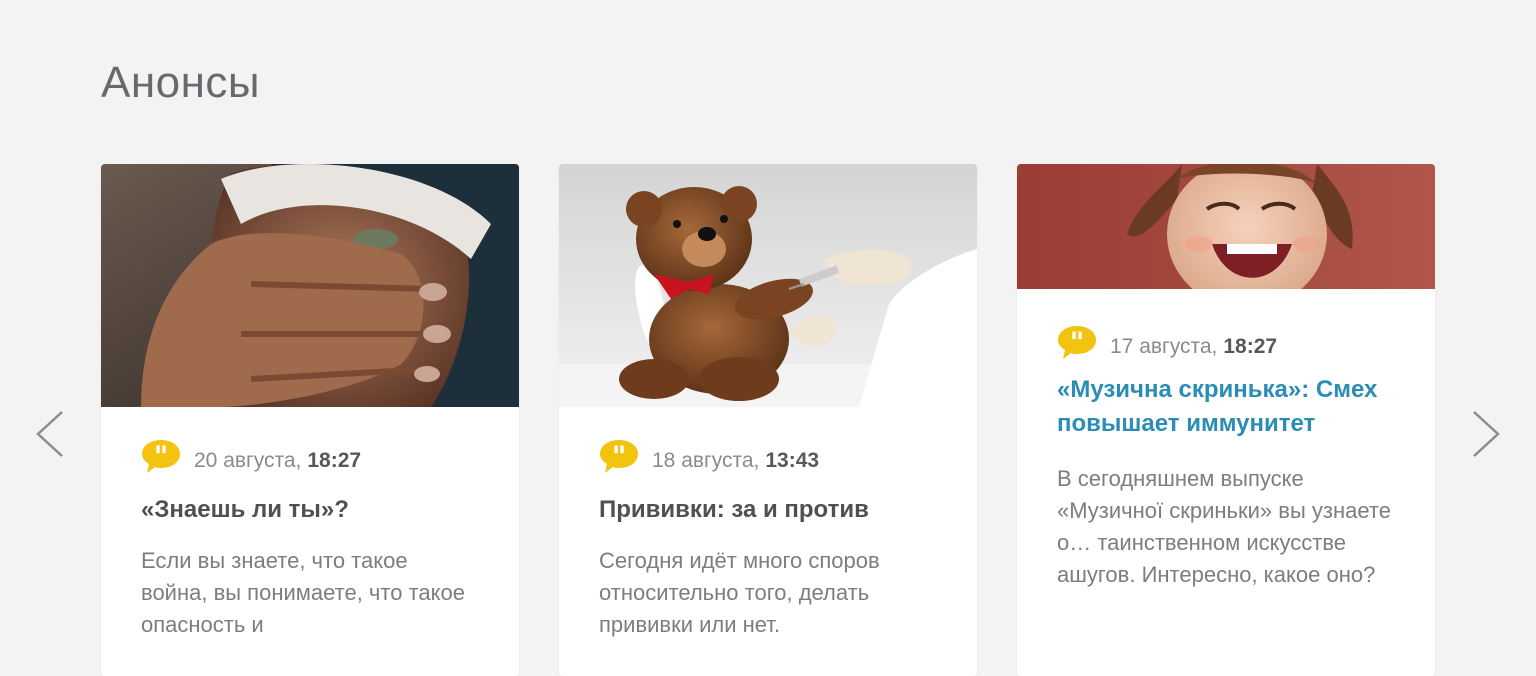 The width and height of the screenshot is (1536, 676). I want to click on card-date: 17 августа,, so click(1164, 346).